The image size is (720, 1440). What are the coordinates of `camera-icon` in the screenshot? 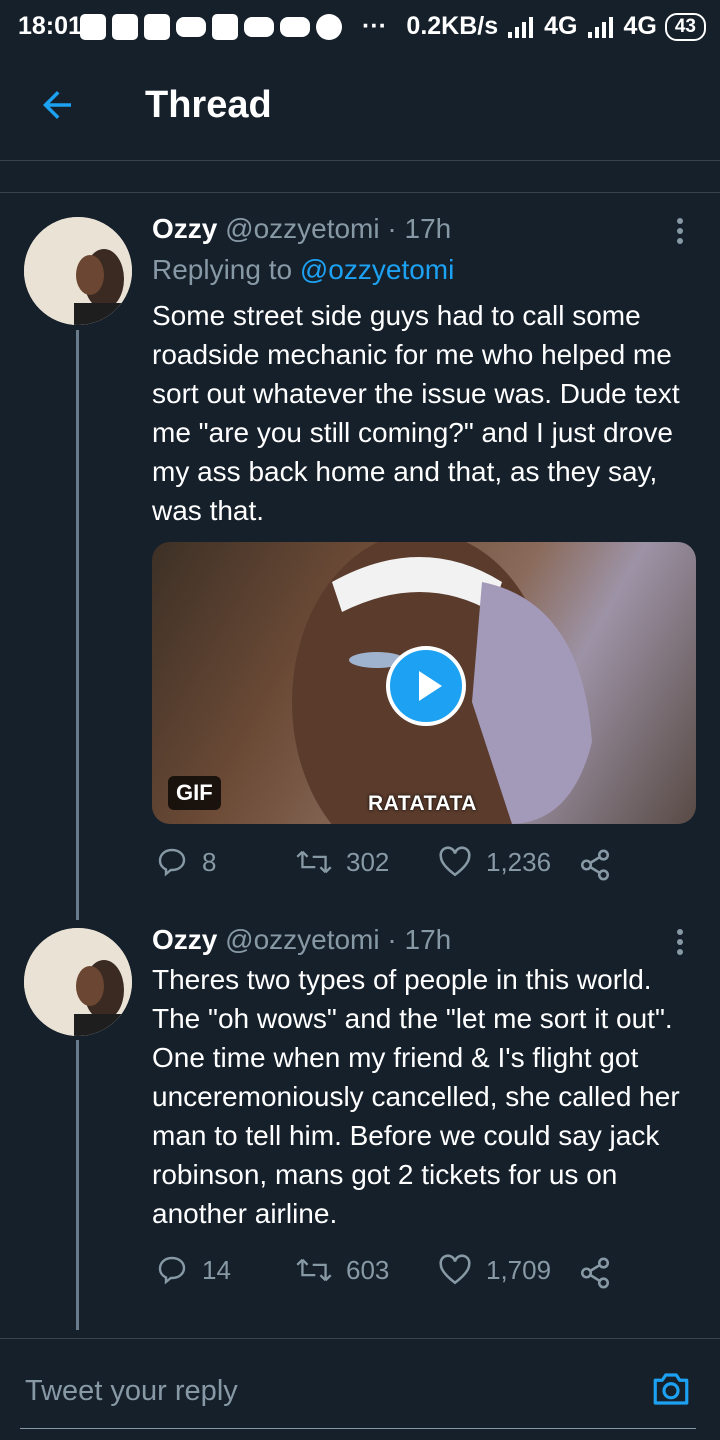 It's located at (671, 1389).